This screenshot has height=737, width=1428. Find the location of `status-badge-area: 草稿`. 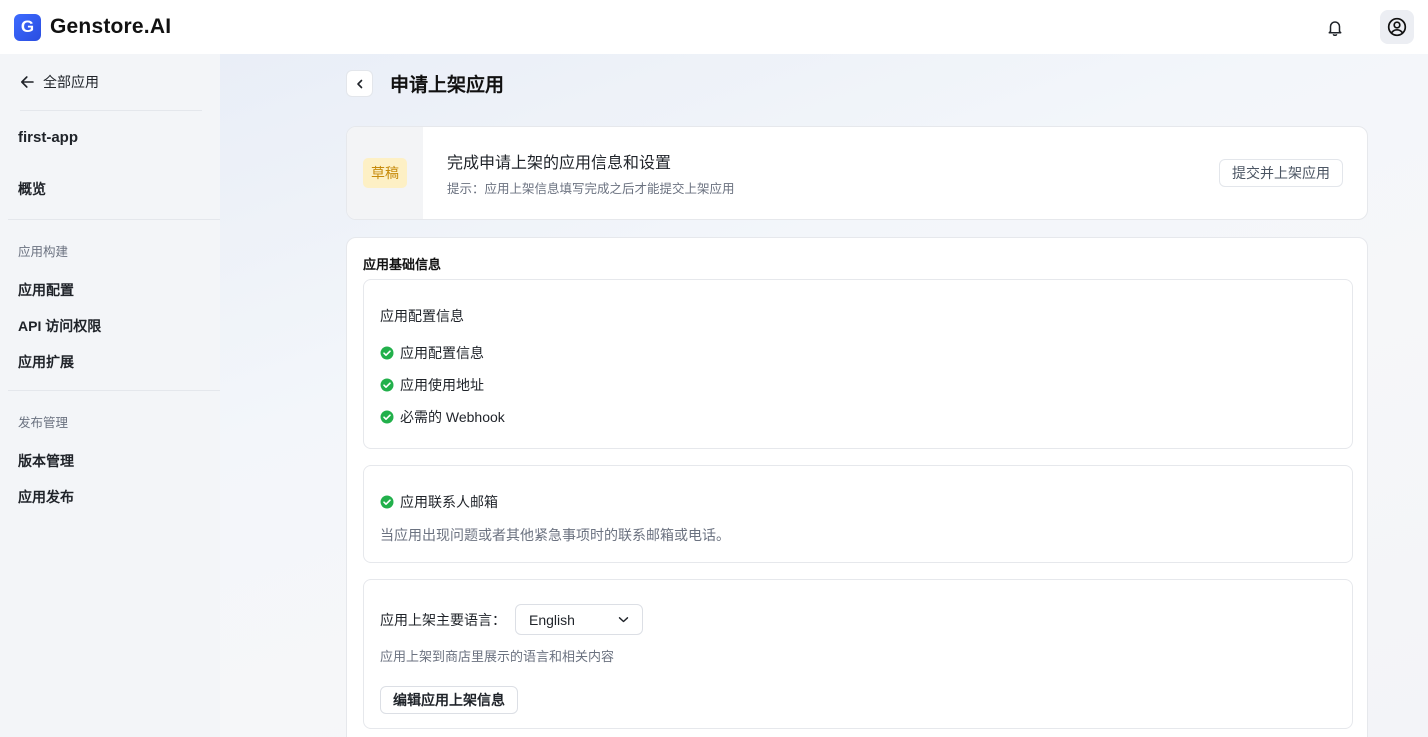

status-badge-area: 草稿 is located at coordinates (385, 173).